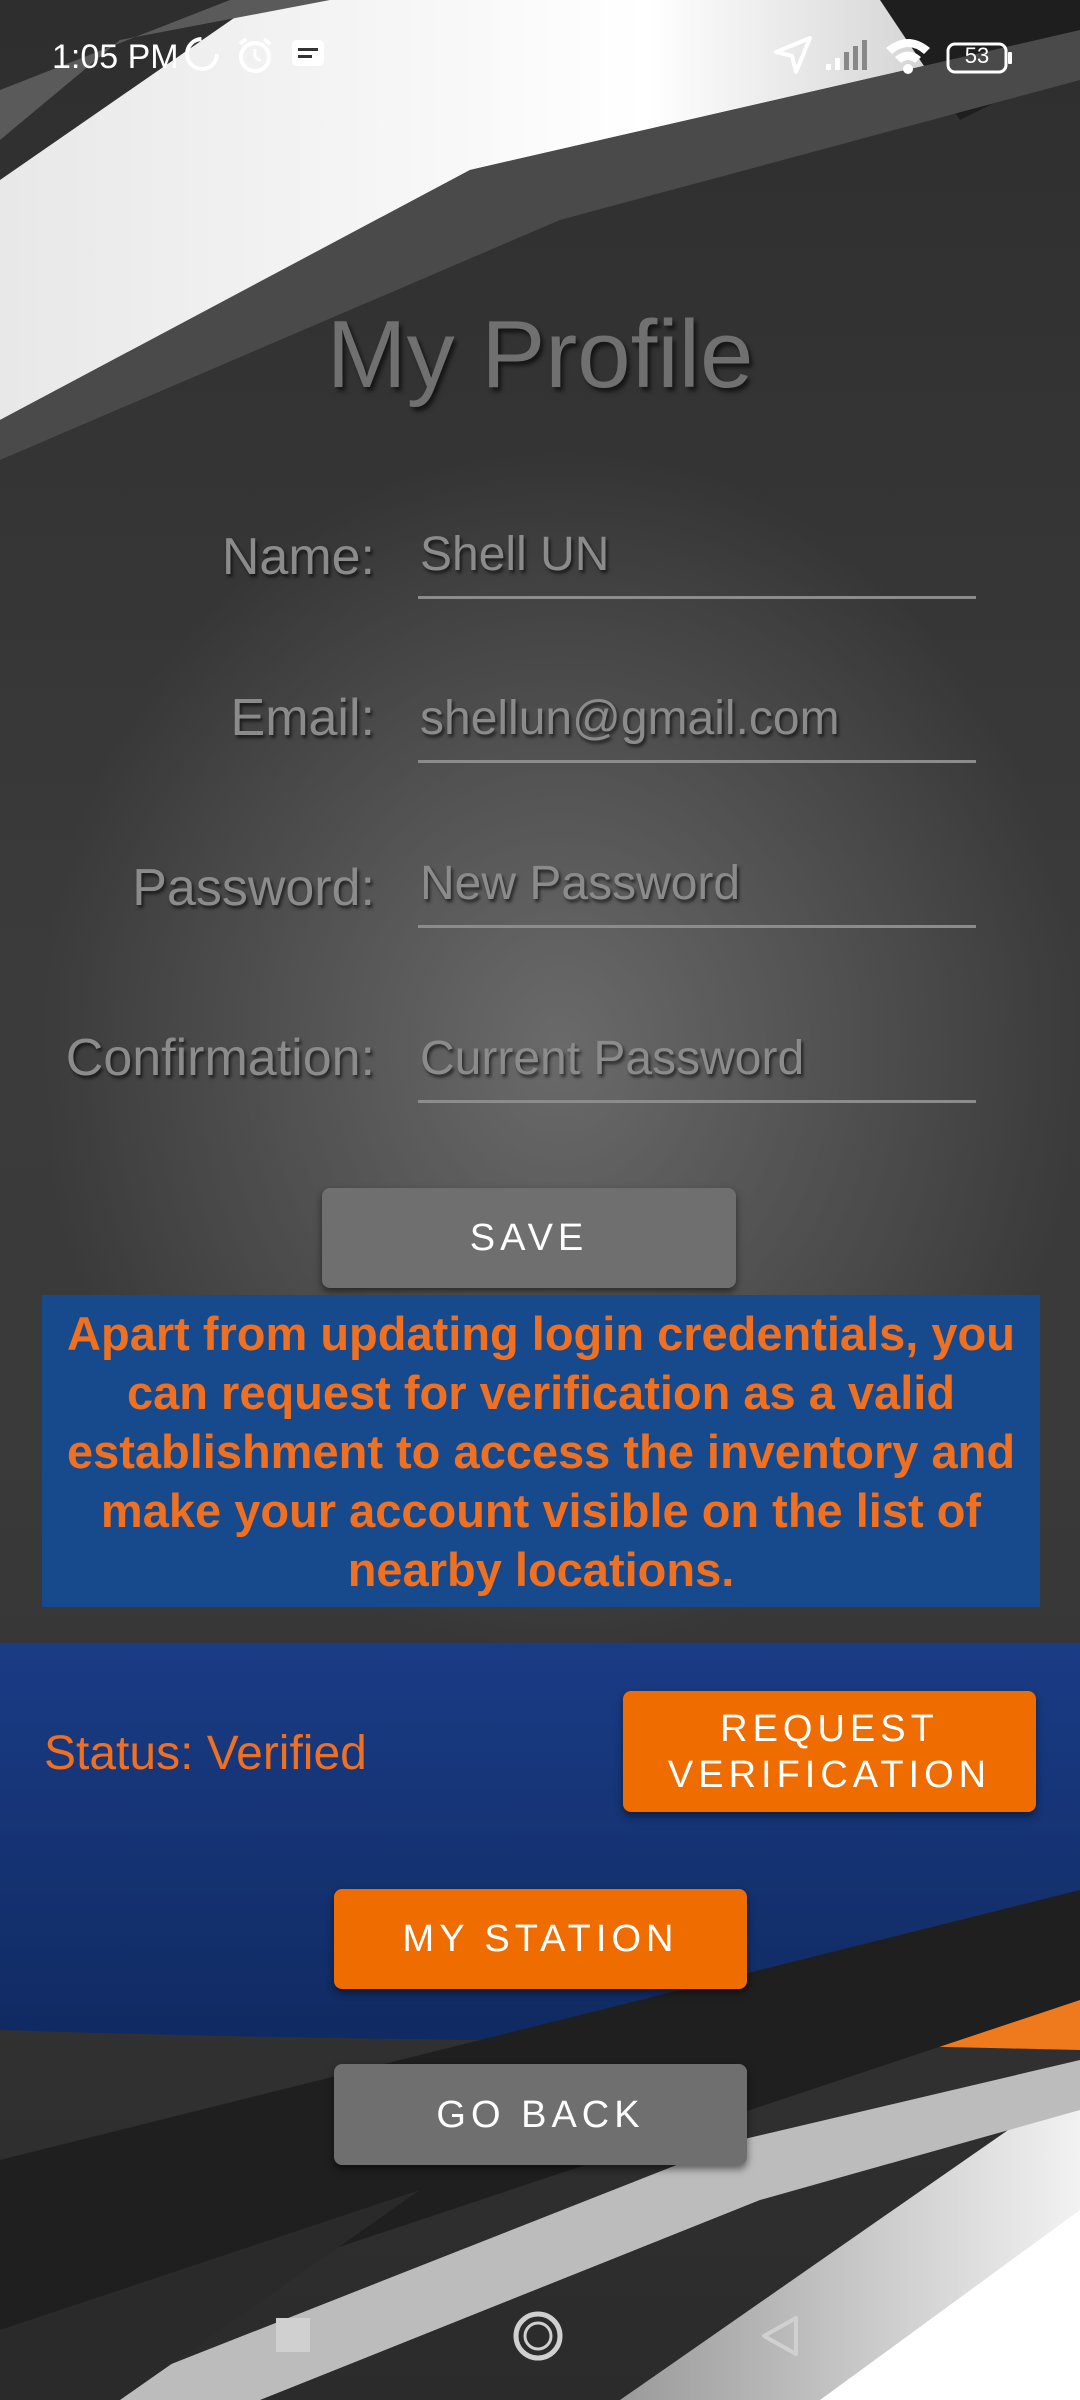  What do you see at coordinates (115, 57) in the screenshot?
I see `status-time: 1:05 PM` at bounding box center [115, 57].